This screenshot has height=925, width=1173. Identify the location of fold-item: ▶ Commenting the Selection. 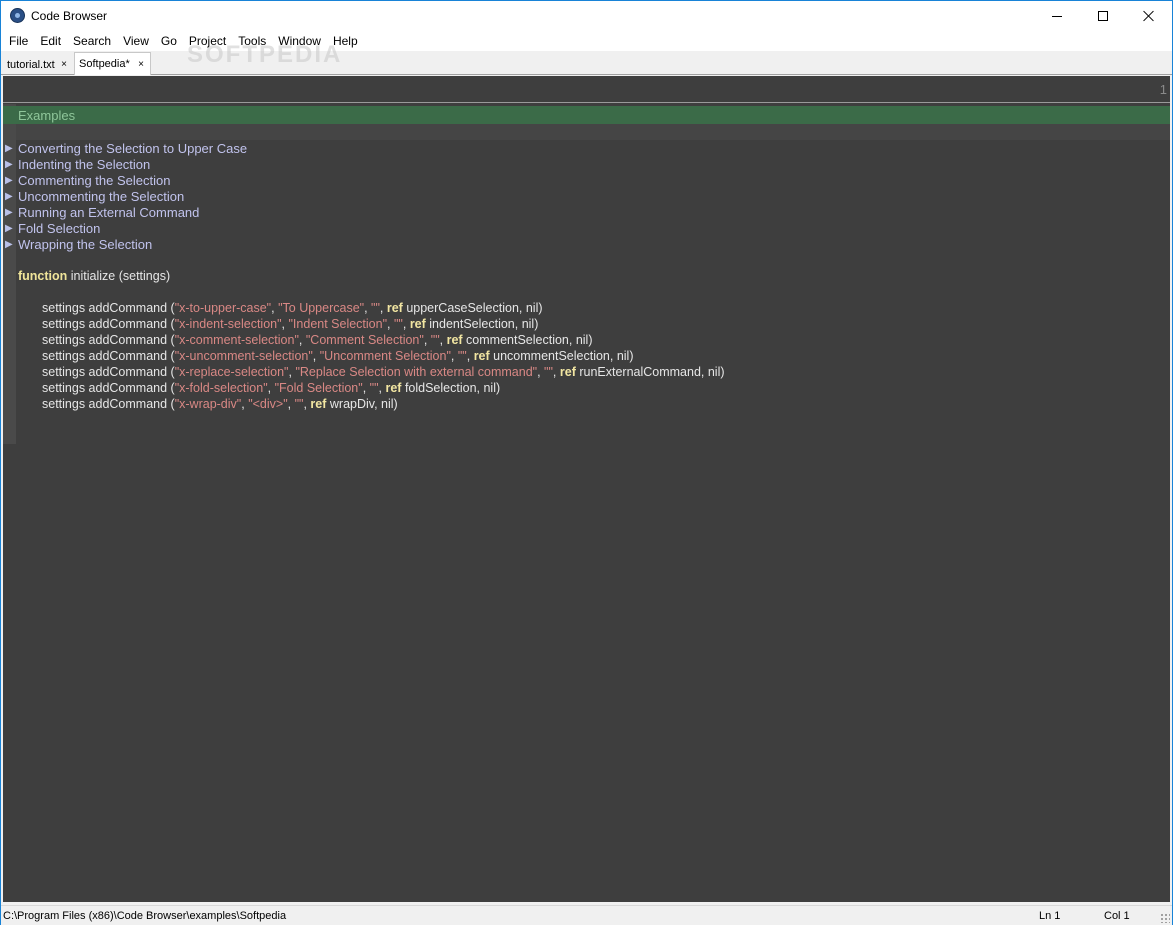
(87, 180).